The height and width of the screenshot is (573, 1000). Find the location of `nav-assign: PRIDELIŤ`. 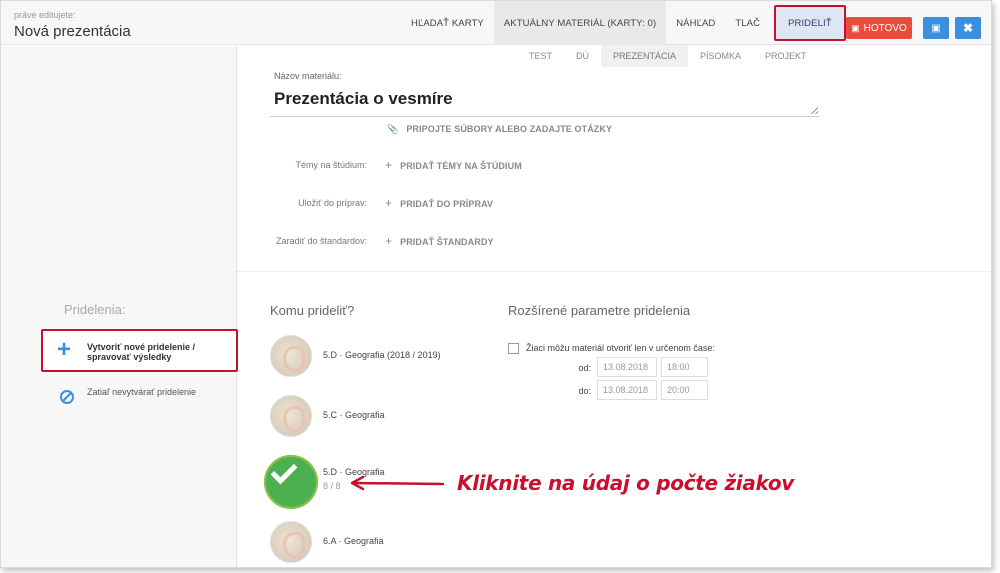

nav-assign: PRIDELIŤ is located at coordinates (810, 23).